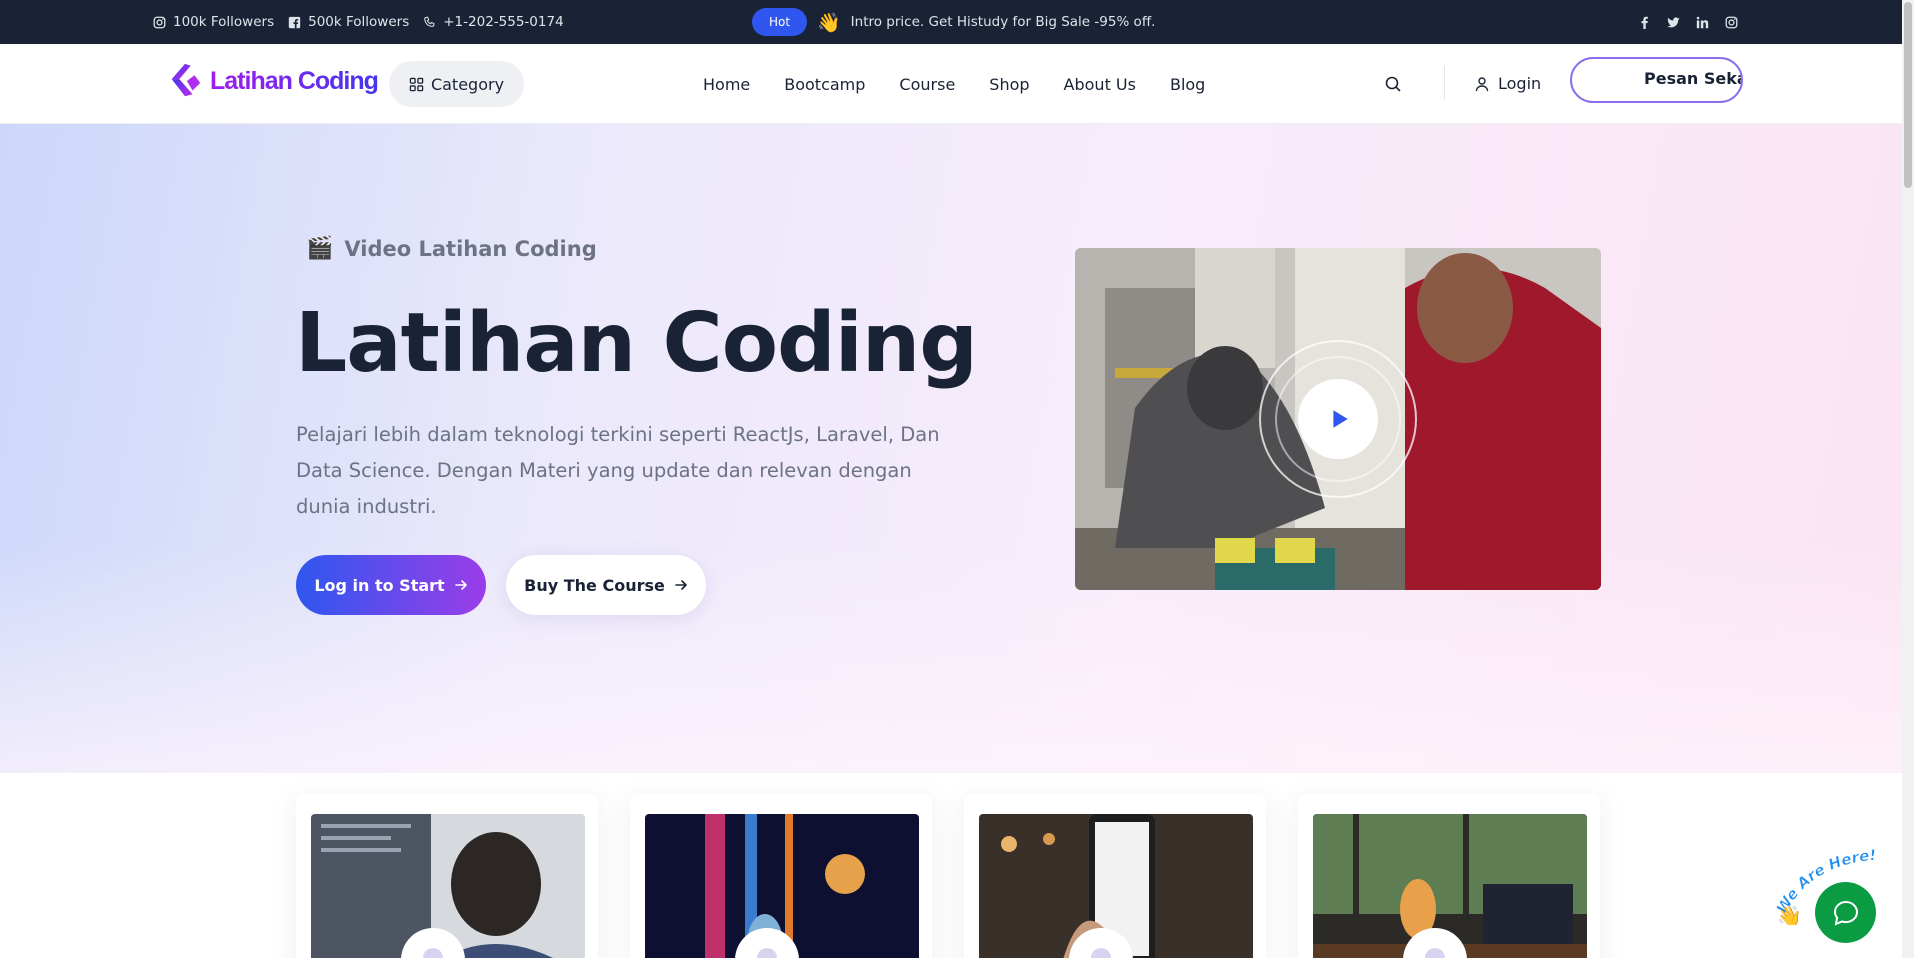 The width and height of the screenshot is (1914, 958). What do you see at coordinates (503, 22) in the screenshot?
I see `phone-number: +1-202-555-0174` at bounding box center [503, 22].